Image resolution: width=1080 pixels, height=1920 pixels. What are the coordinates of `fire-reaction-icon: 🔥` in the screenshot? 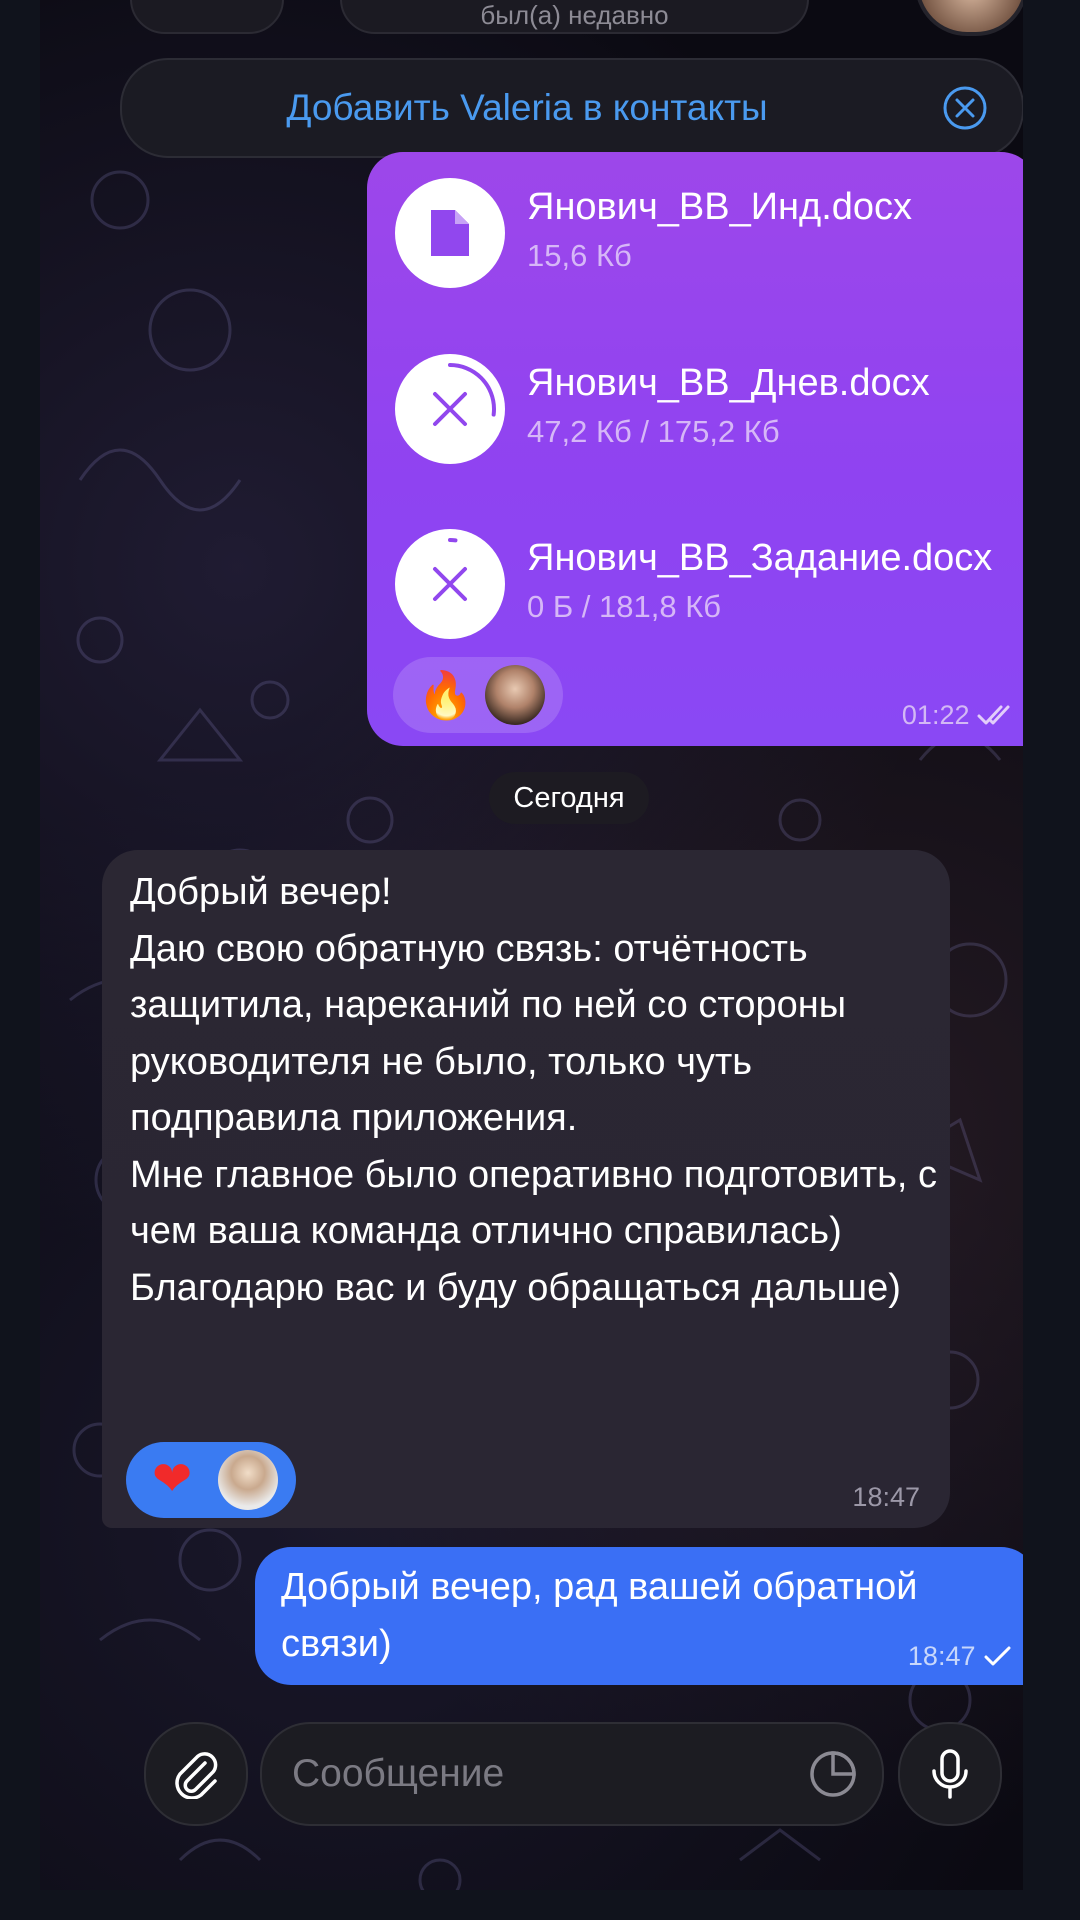 It's located at (446, 695).